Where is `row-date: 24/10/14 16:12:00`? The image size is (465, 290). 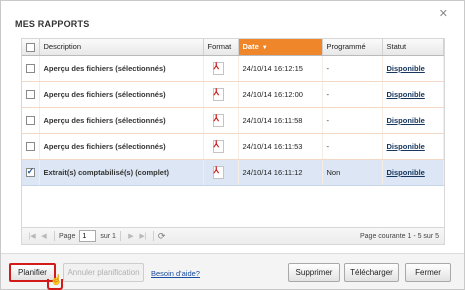 row-date: 24/10/14 16:12:00 is located at coordinates (280, 94).